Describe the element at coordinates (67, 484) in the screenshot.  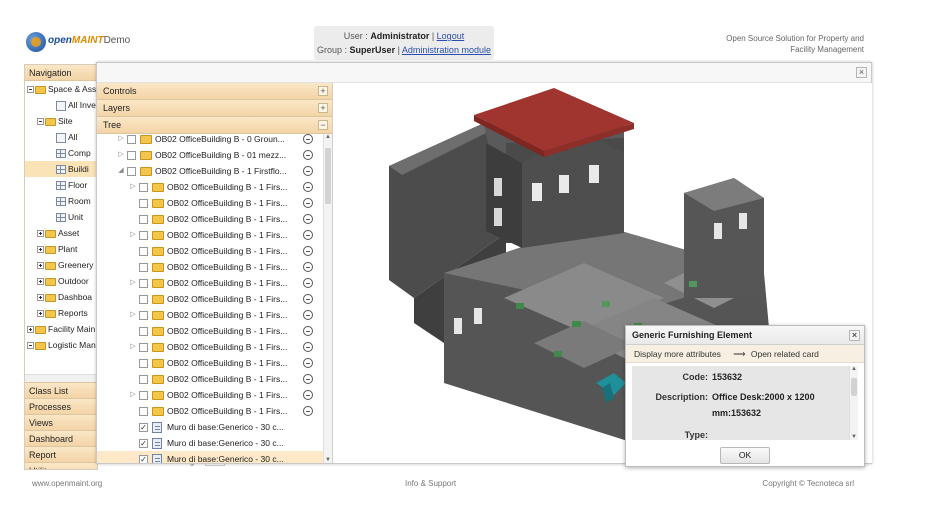
I see `website-link: www.openmaint.org` at that location.